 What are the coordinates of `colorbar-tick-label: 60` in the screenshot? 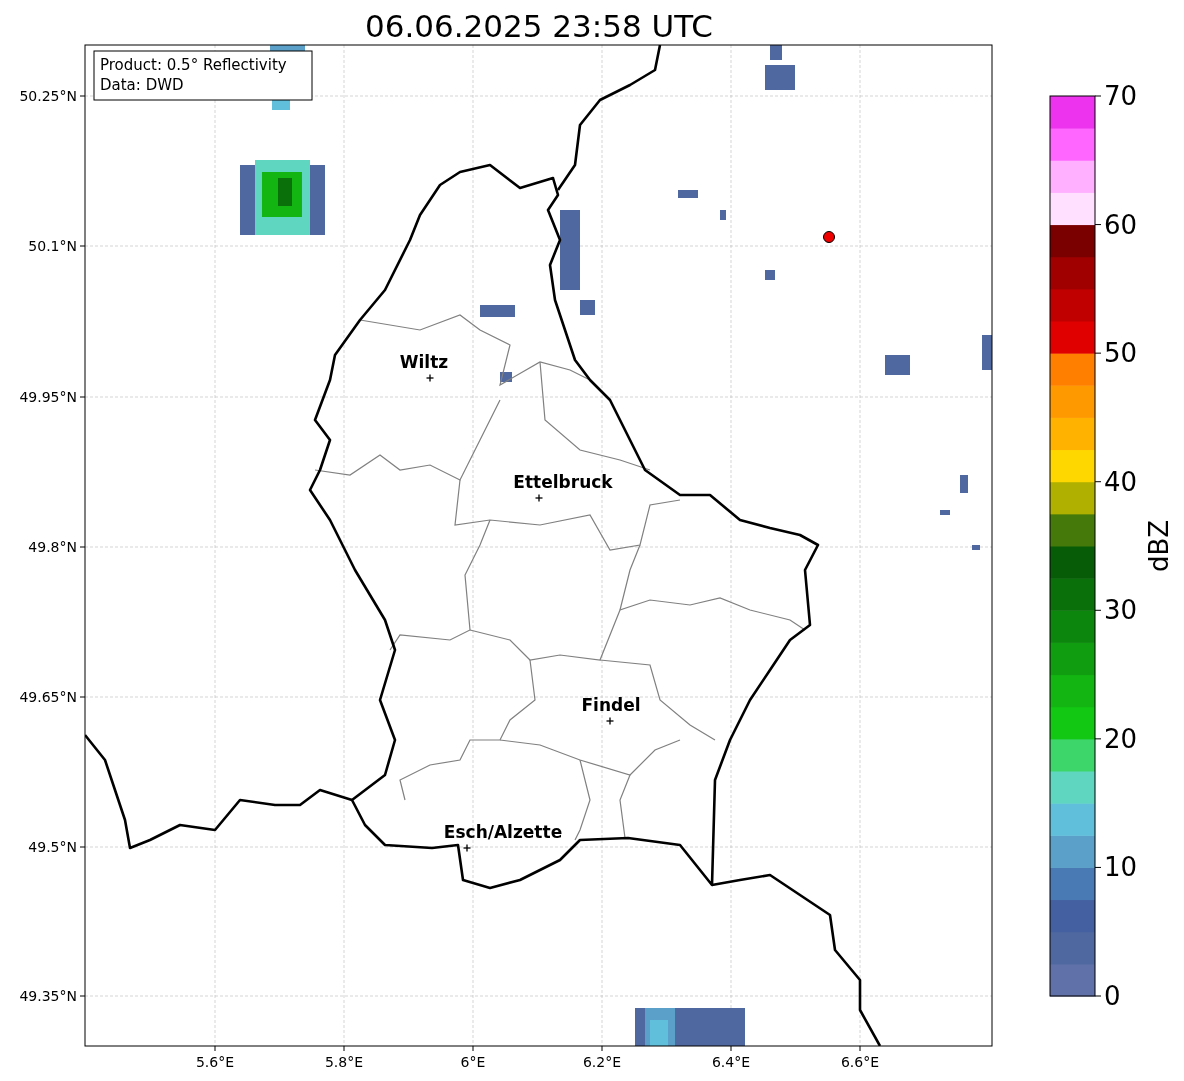 It's located at (1121, 224).